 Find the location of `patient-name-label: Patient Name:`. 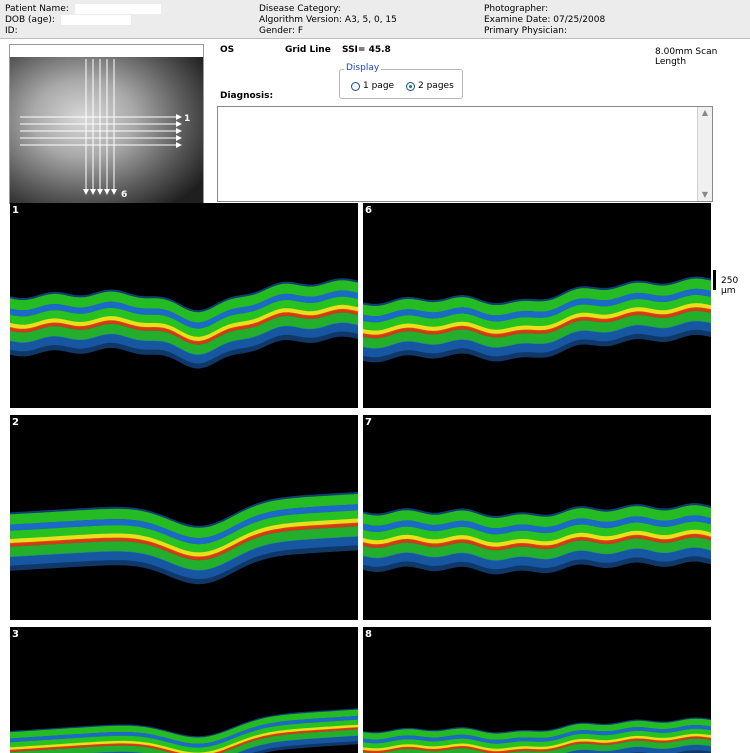

patient-name-label: Patient Name: is located at coordinates (37, 9).